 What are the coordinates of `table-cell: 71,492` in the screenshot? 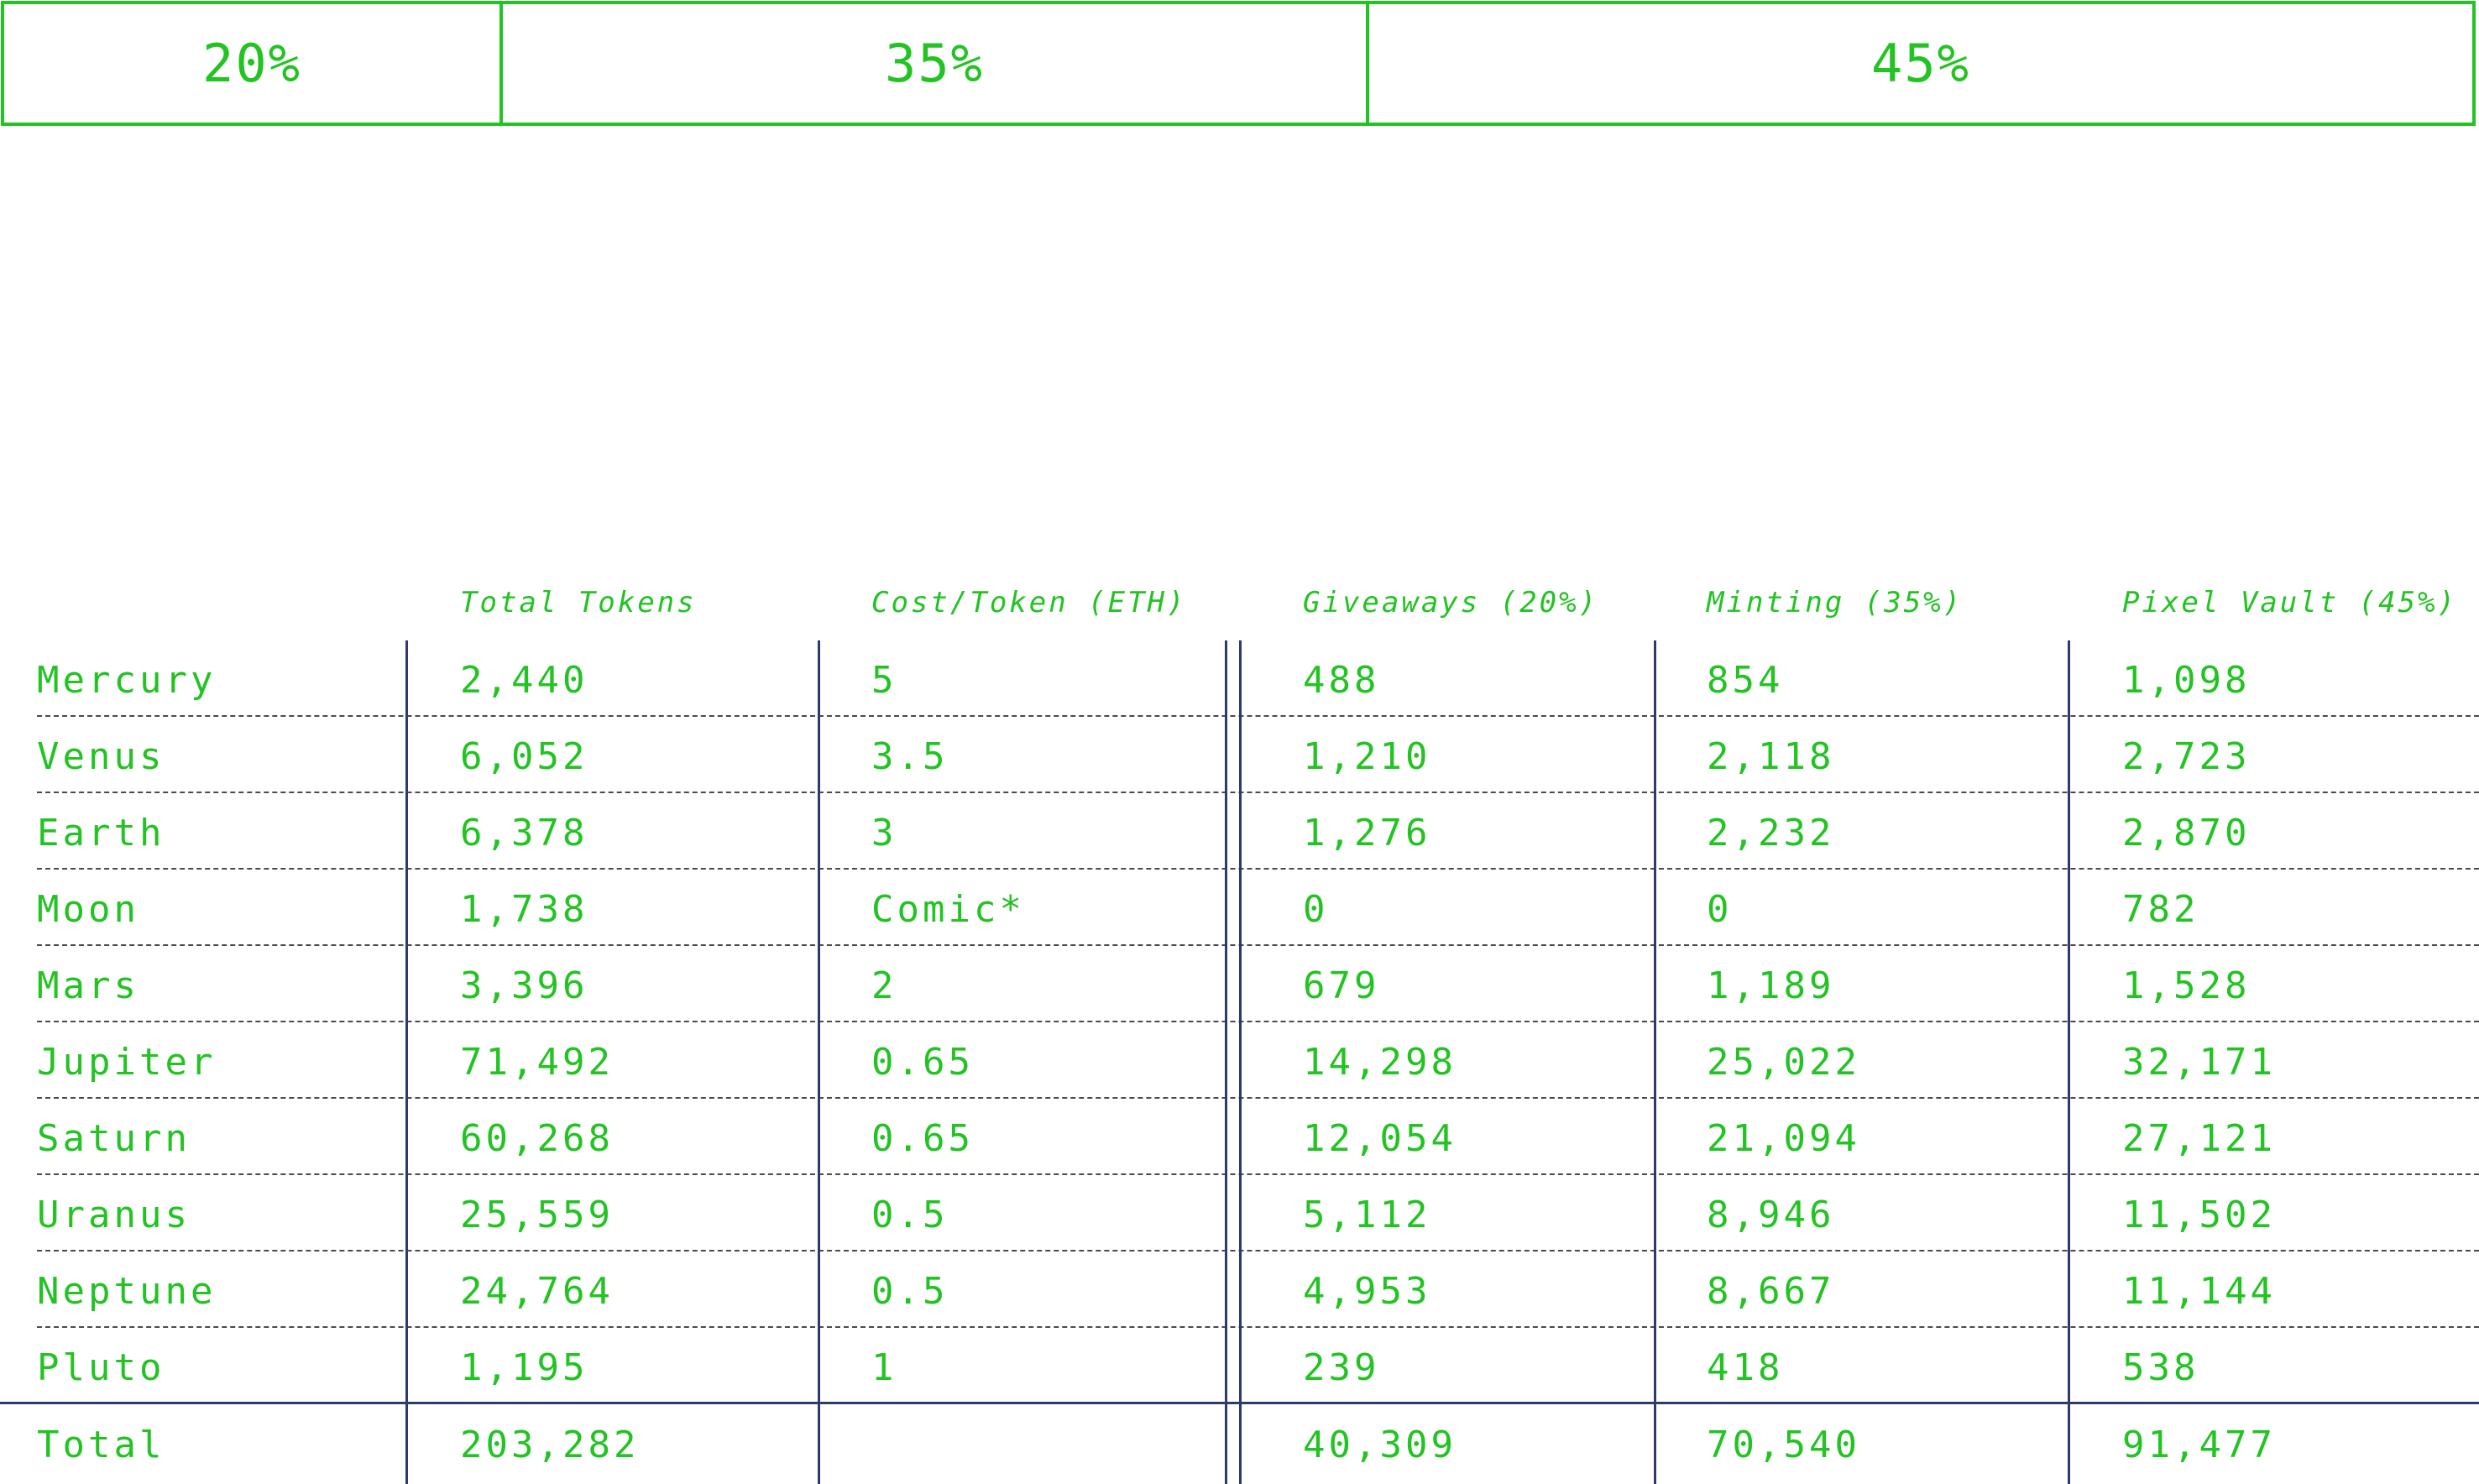 It's located at (537, 1062).